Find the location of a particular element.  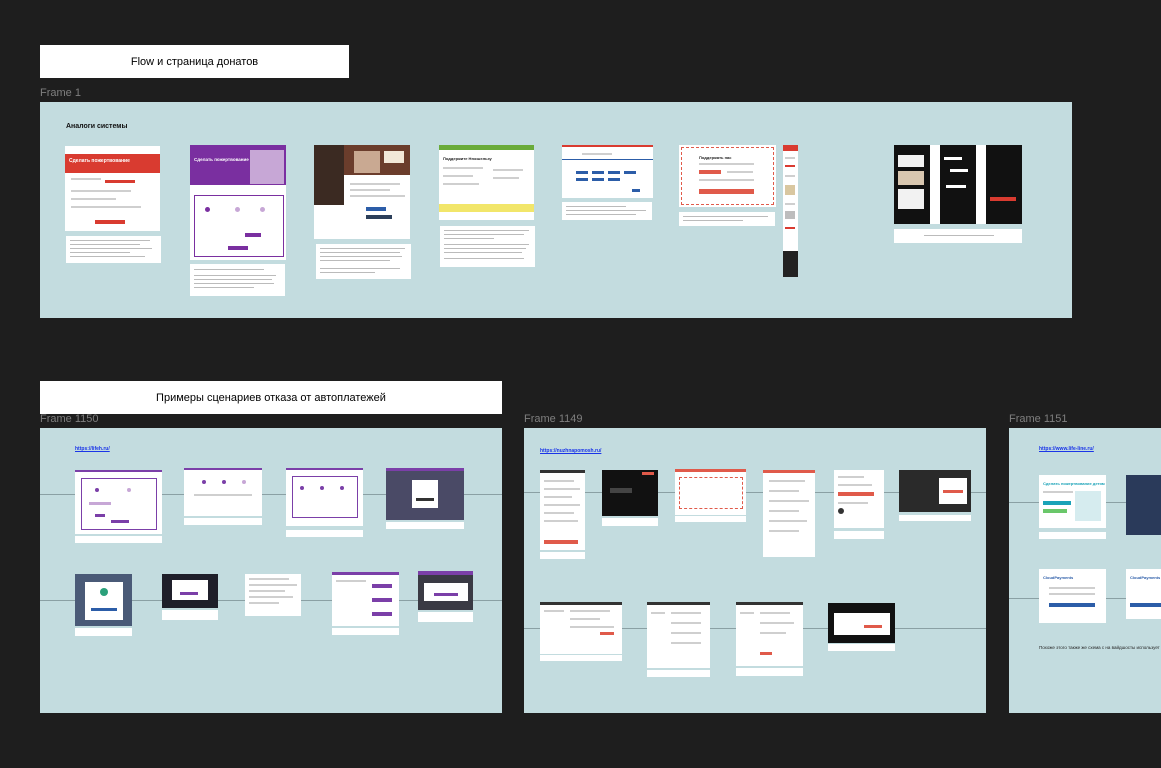

analog-screenshot-2: Сделать пожертвование is located at coordinates (238, 202).